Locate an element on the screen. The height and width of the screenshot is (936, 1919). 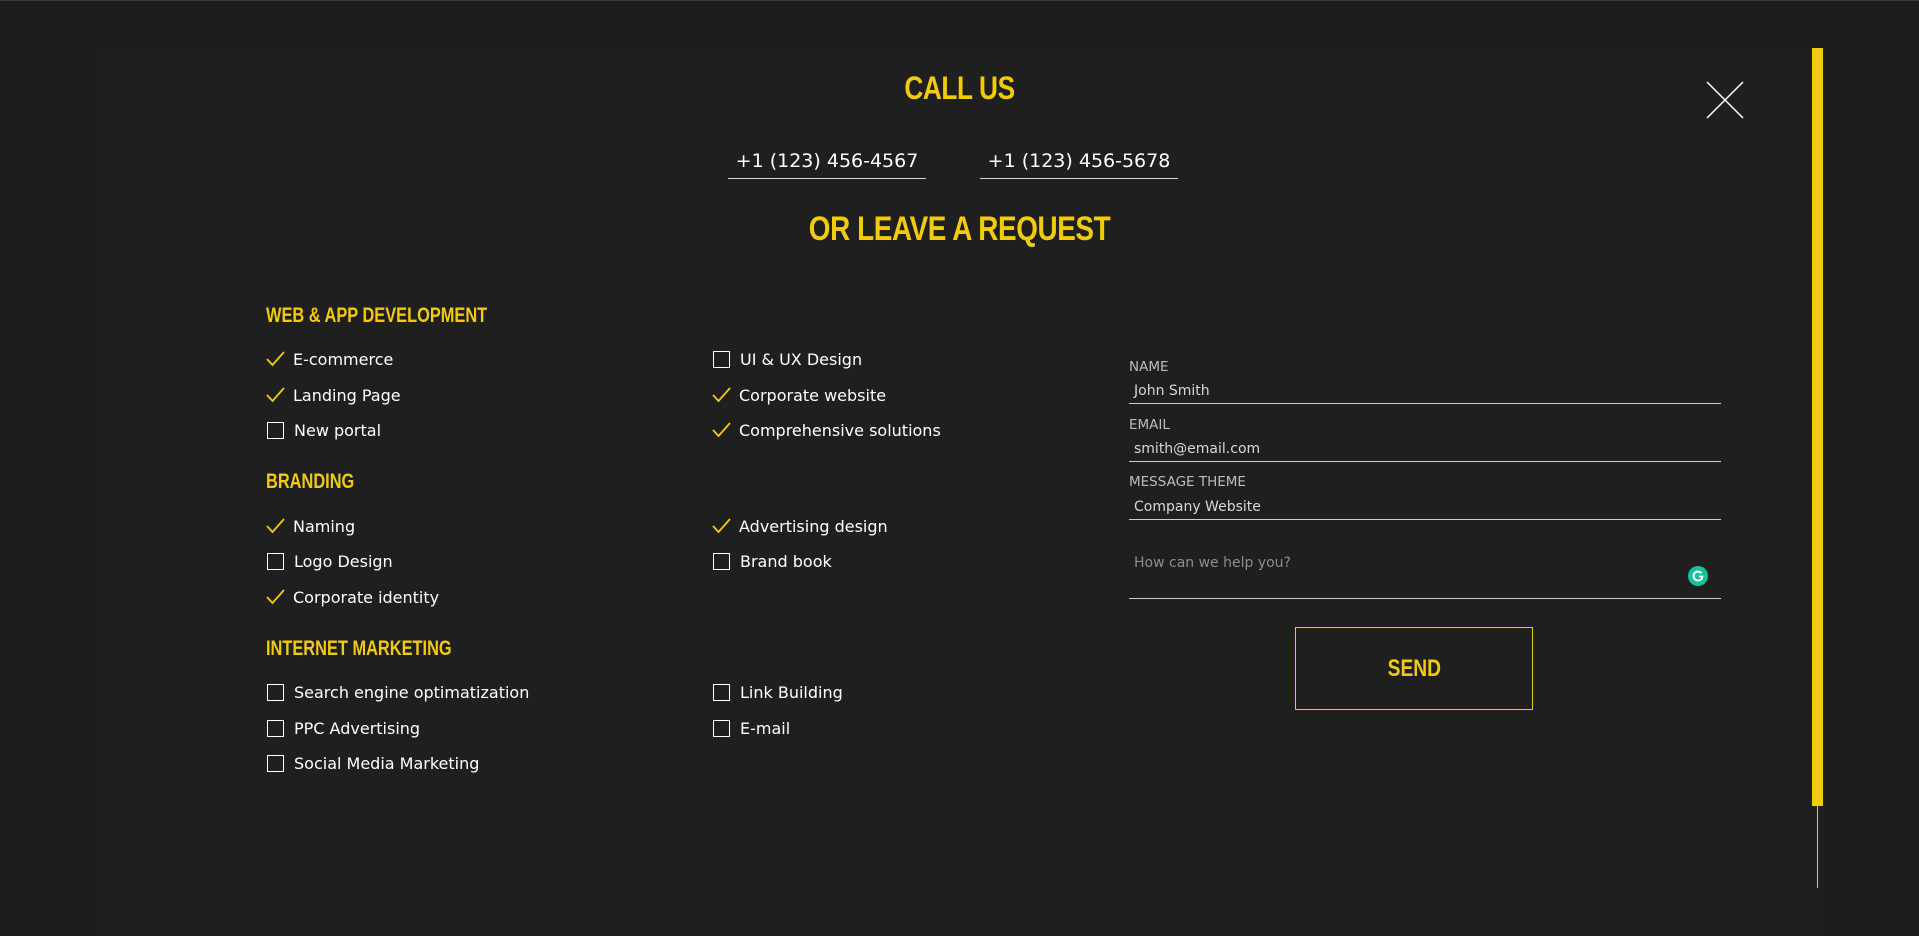
option-label: Brand book is located at coordinates (786, 561).